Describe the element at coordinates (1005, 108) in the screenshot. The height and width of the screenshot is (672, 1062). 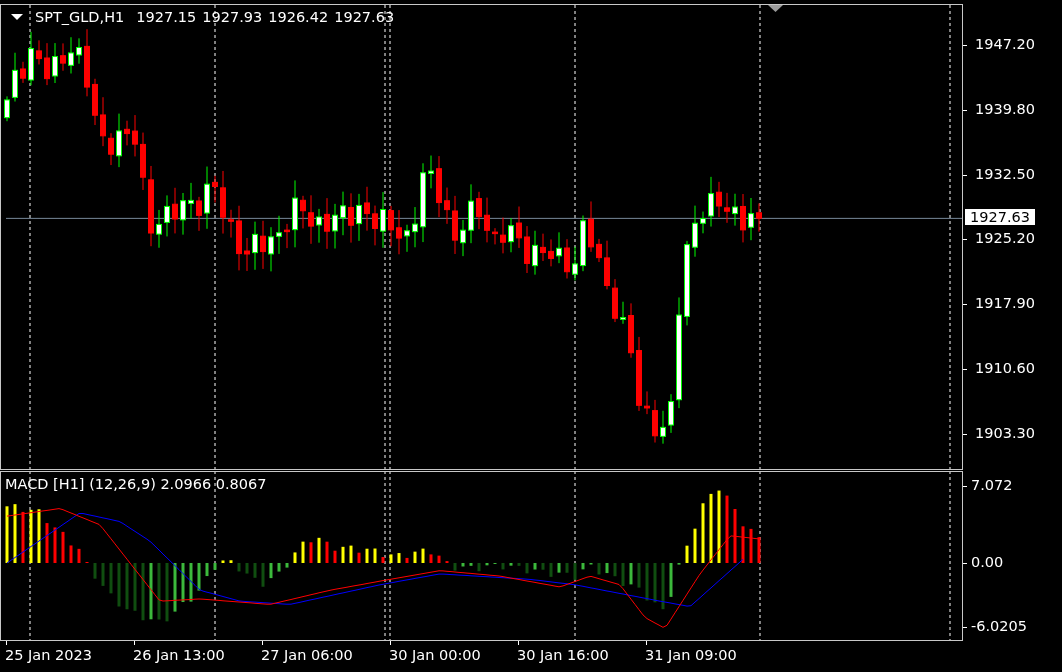
I see `price-axis-label: 1939.80` at that location.